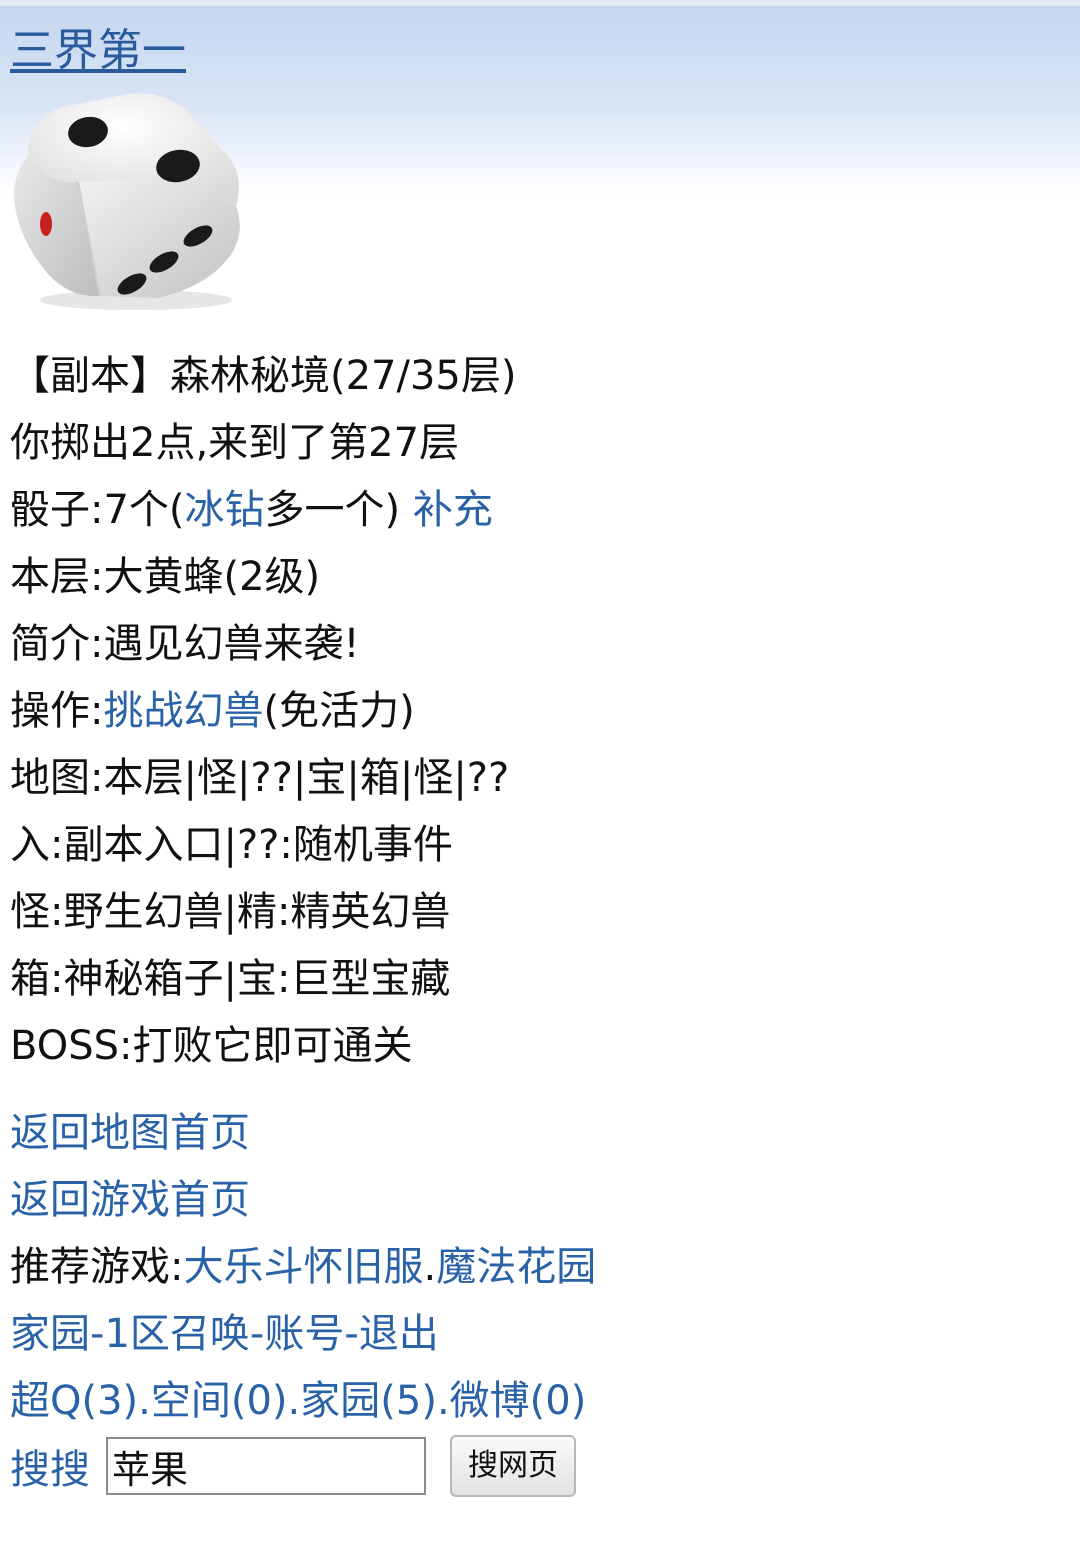  Describe the element at coordinates (338, 510) in the screenshot. I see `dice-extra-text: 多一个)` at that location.